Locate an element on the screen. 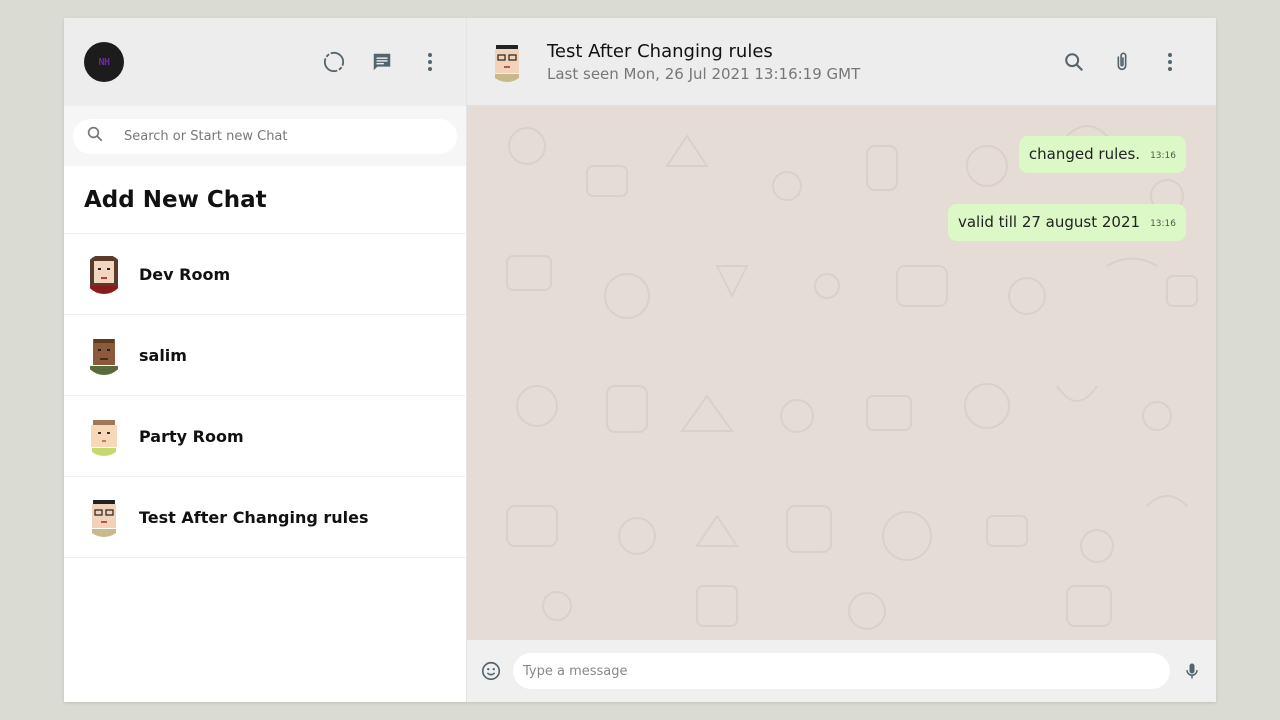 The height and width of the screenshot is (720, 1280). search-input is located at coordinates (284, 136).